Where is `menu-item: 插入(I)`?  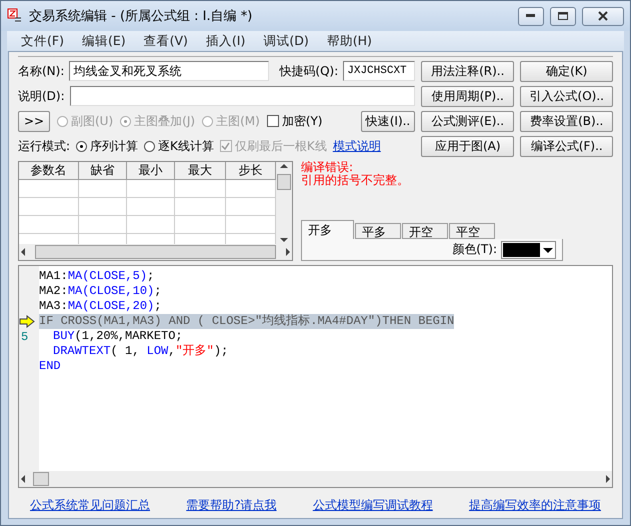
menu-item: 插入(I) is located at coordinates (227, 41).